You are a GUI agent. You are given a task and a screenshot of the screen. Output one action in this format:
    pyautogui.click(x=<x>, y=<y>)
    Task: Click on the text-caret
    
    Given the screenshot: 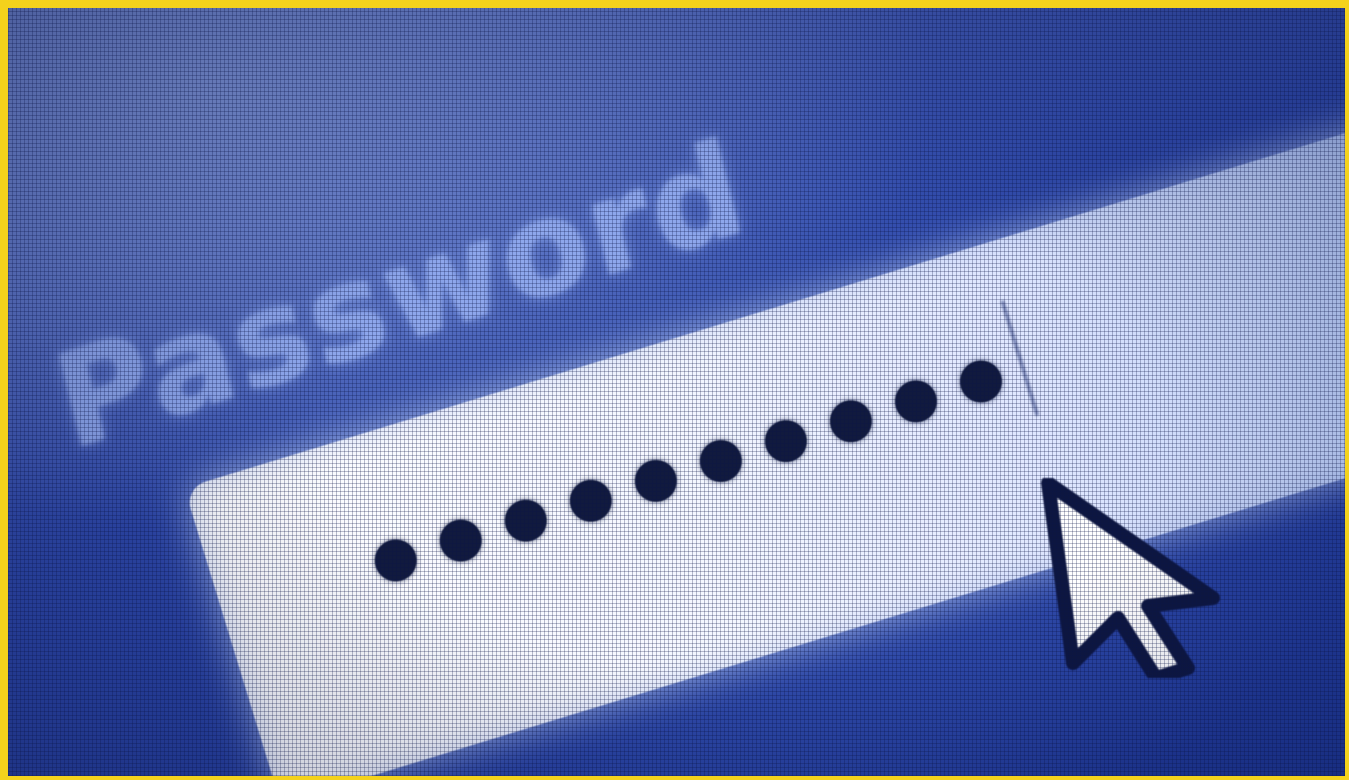 What is the action you would take?
    pyautogui.click(x=1020, y=358)
    